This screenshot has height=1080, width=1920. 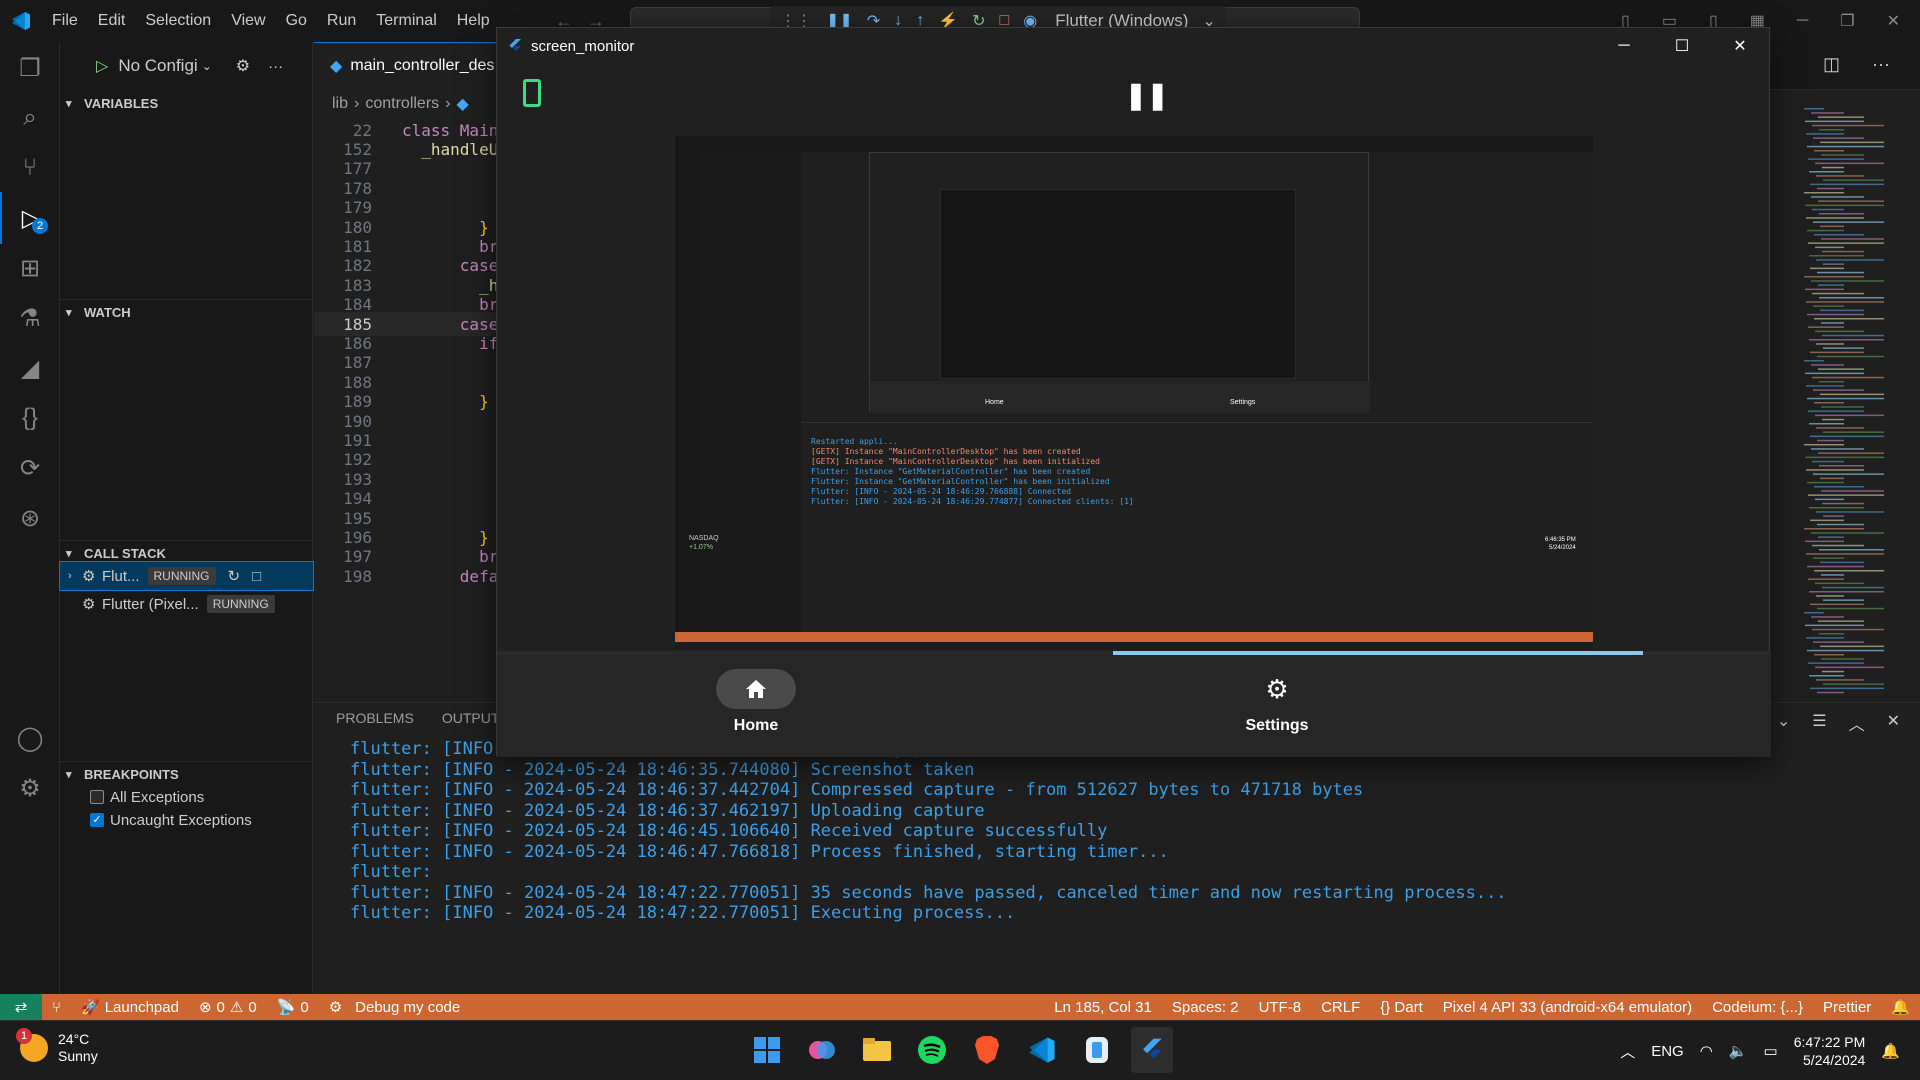 What do you see at coordinates (256, 576) in the screenshot?
I see `stop-icon: □` at bounding box center [256, 576].